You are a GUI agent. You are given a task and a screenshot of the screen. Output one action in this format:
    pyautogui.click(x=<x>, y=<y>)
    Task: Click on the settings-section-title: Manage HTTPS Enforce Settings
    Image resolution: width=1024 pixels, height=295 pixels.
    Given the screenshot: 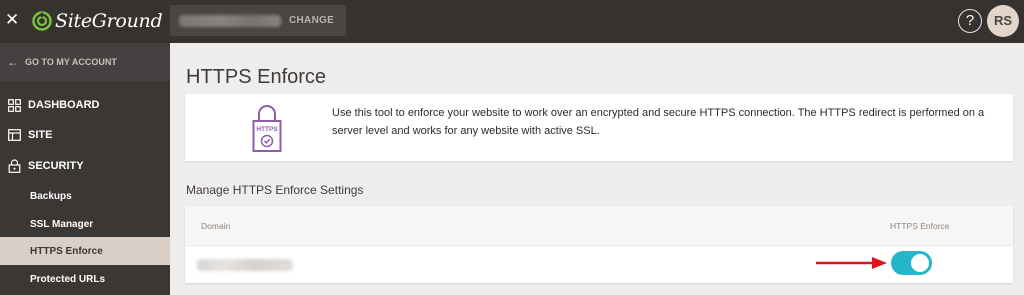 What is the action you would take?
    pyautogui.click(x=275, y=190)
    